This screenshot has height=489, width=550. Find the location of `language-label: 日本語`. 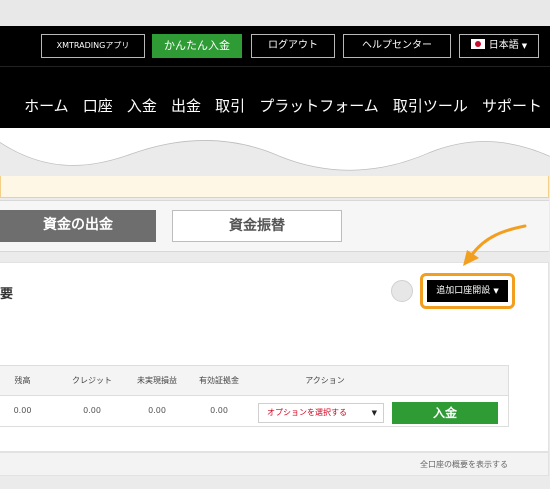

language-label: 日本語 is located at coordinates (503, 45).